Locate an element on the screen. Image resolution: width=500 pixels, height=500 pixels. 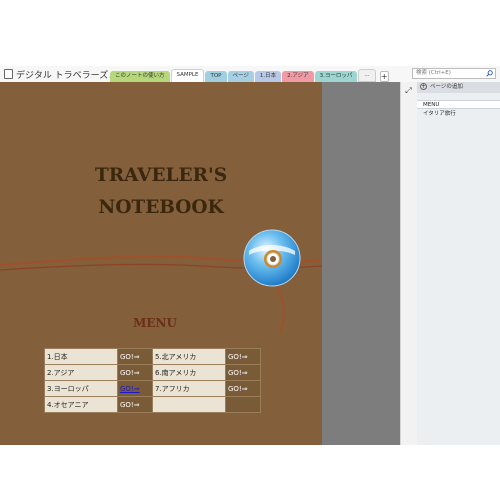
plus-icon: + is located at coordinates (423, 86).